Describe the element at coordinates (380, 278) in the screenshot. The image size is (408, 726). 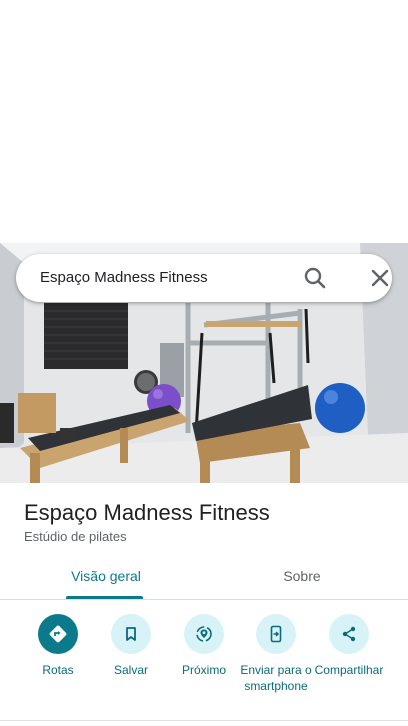
I see `close-icon` at that location.